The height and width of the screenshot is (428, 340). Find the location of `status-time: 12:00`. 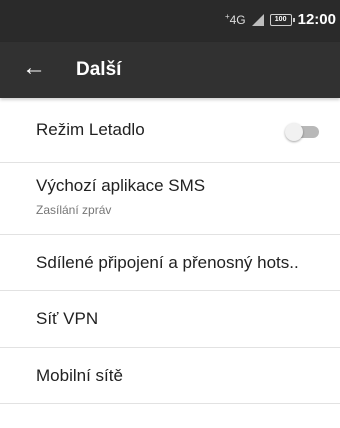

status-time: 12:00 is located at coordinates (316, 19).